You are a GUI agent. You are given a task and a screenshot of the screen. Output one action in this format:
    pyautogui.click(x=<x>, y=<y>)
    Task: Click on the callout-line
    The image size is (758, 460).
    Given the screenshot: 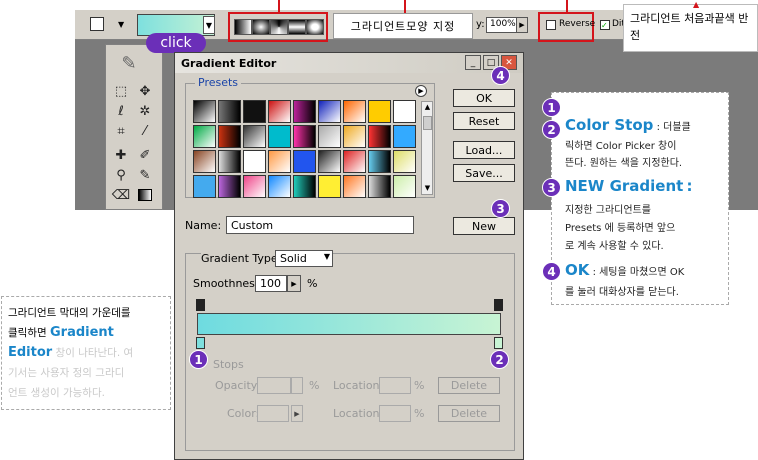 What is the action you would take?
    pyautogui.click(x=567, y=6)
    